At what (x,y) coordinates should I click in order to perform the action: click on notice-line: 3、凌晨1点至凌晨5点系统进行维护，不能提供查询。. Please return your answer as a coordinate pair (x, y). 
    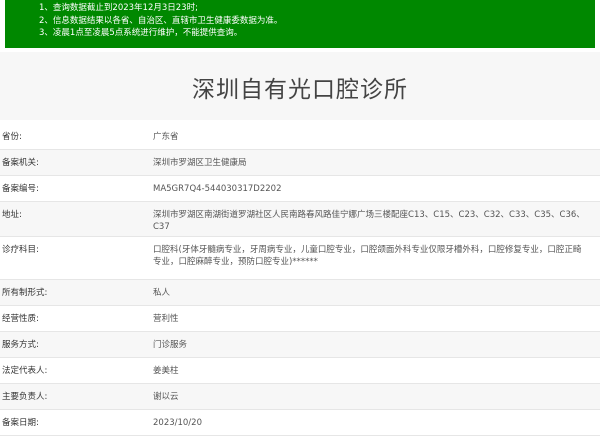
    Looking at the image, I should click on (141, 33).